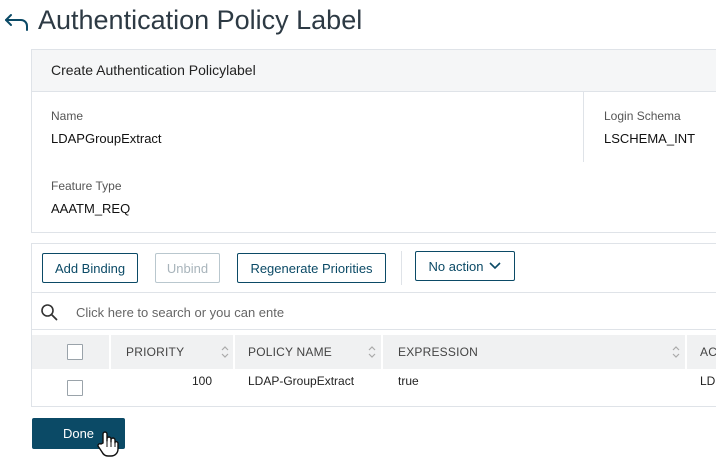 This screenshot has height=476, width=716. Describe the element at coordinates (456, 266) in the screenshot. I see `action-dropdown-label: No action` at that location.